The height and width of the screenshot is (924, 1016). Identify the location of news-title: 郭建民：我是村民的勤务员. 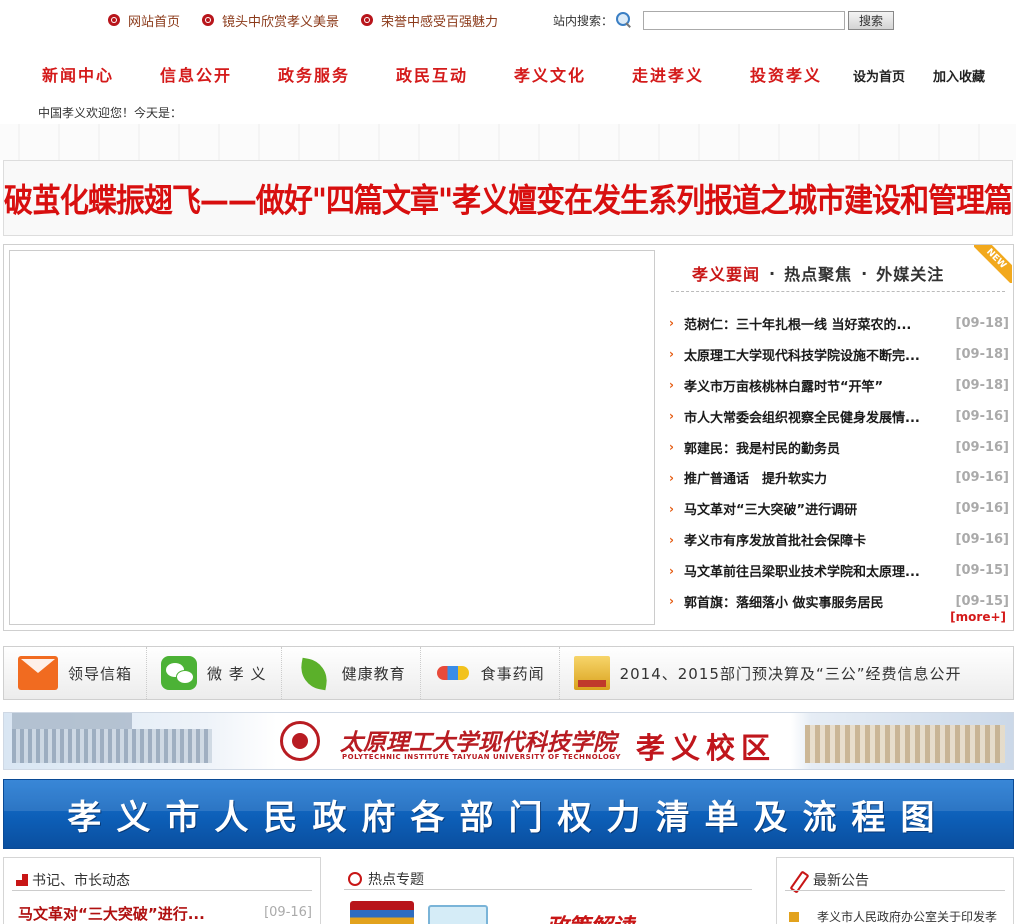
(815, 447).